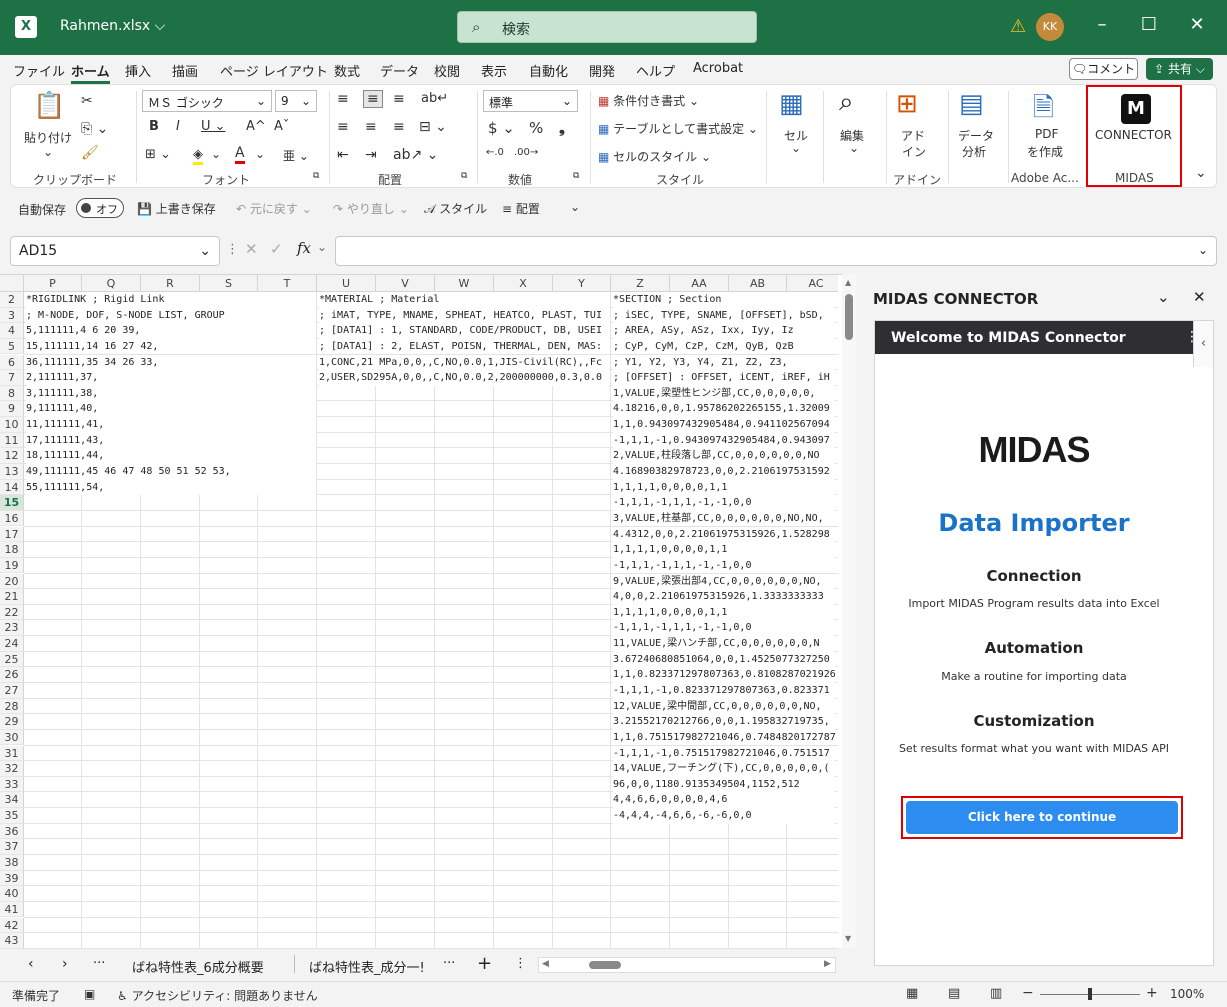 The image size is (1227, 1007). I want to click on font-dialog-icon: ⧉, so click(316, 176).